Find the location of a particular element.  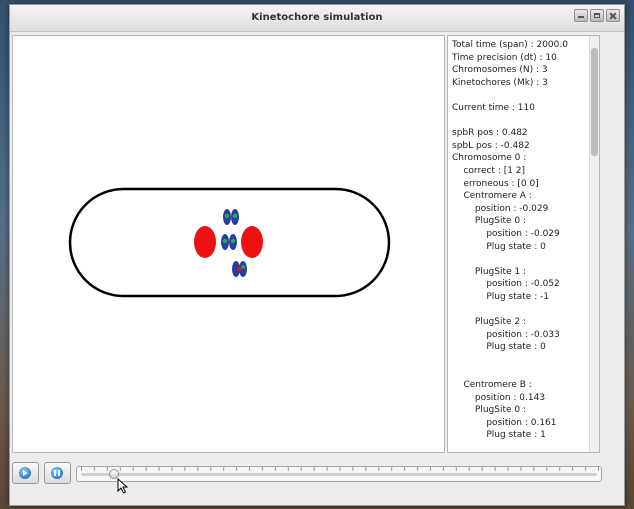

slider-ticks is located at coordinates (340, 469).